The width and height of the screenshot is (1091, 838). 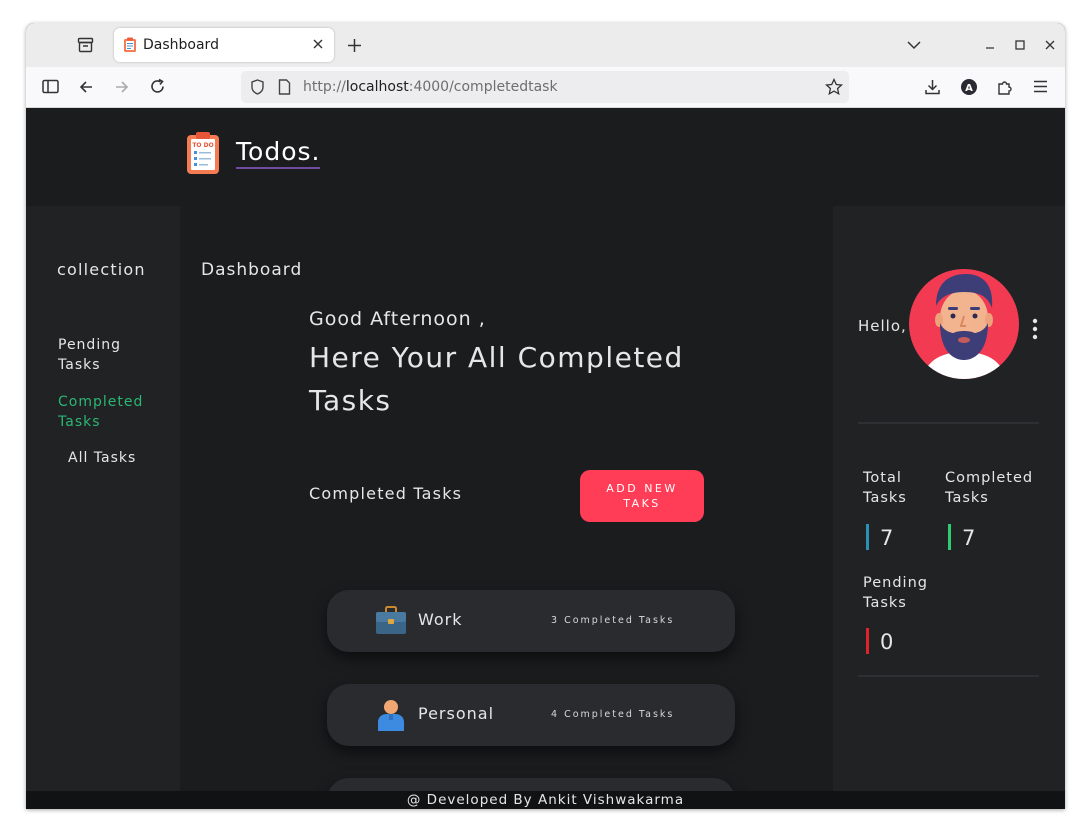 I want to click on avatar, so click(x=964, y=324).